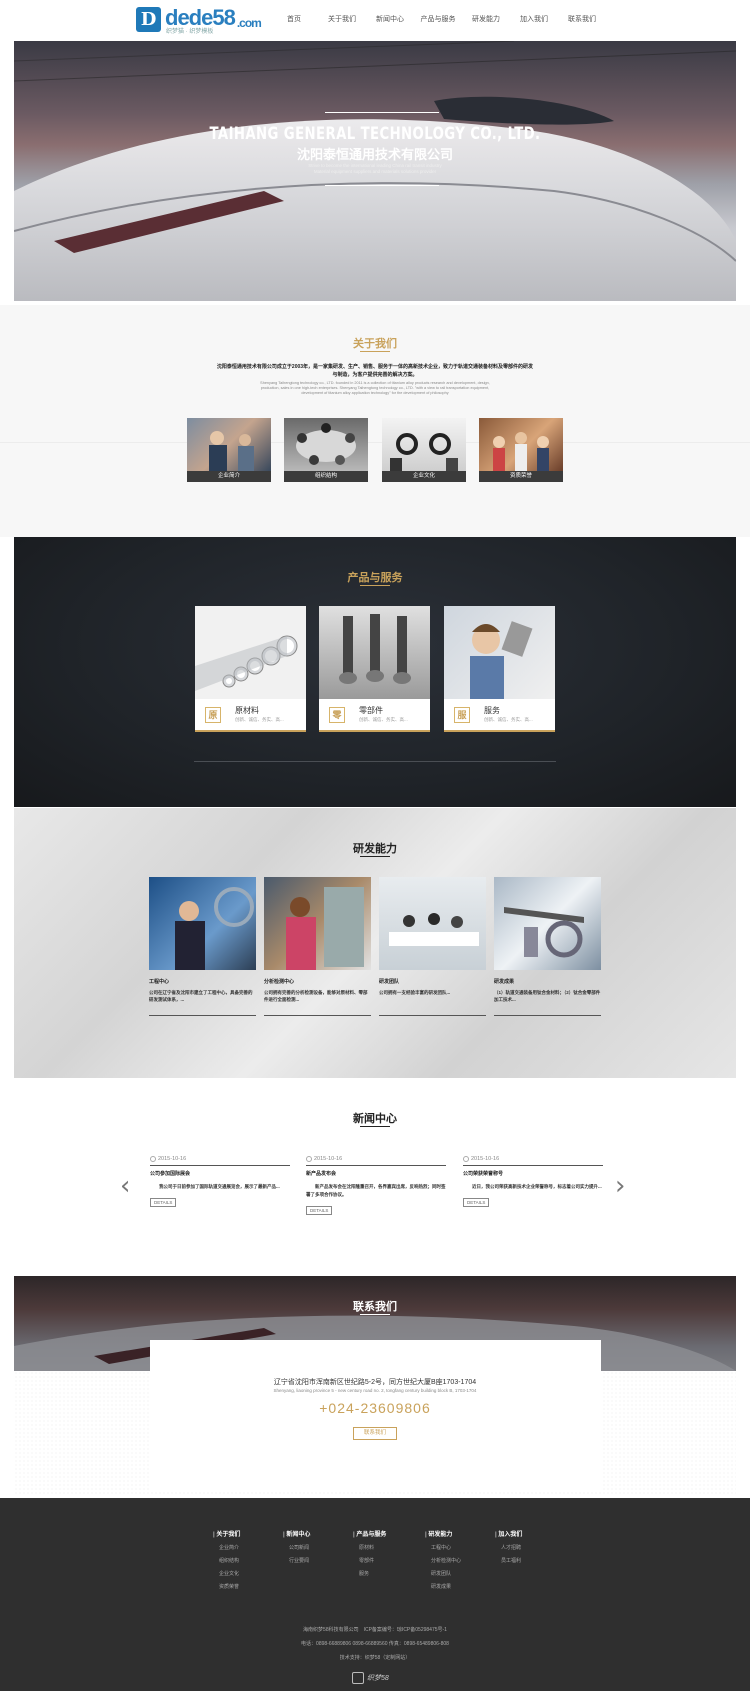 The height and width of the screenshot is (1691, 750). I want to click on hero-title-cn: 沈阳泰恒通用技术有限公司, so click(374, 154).